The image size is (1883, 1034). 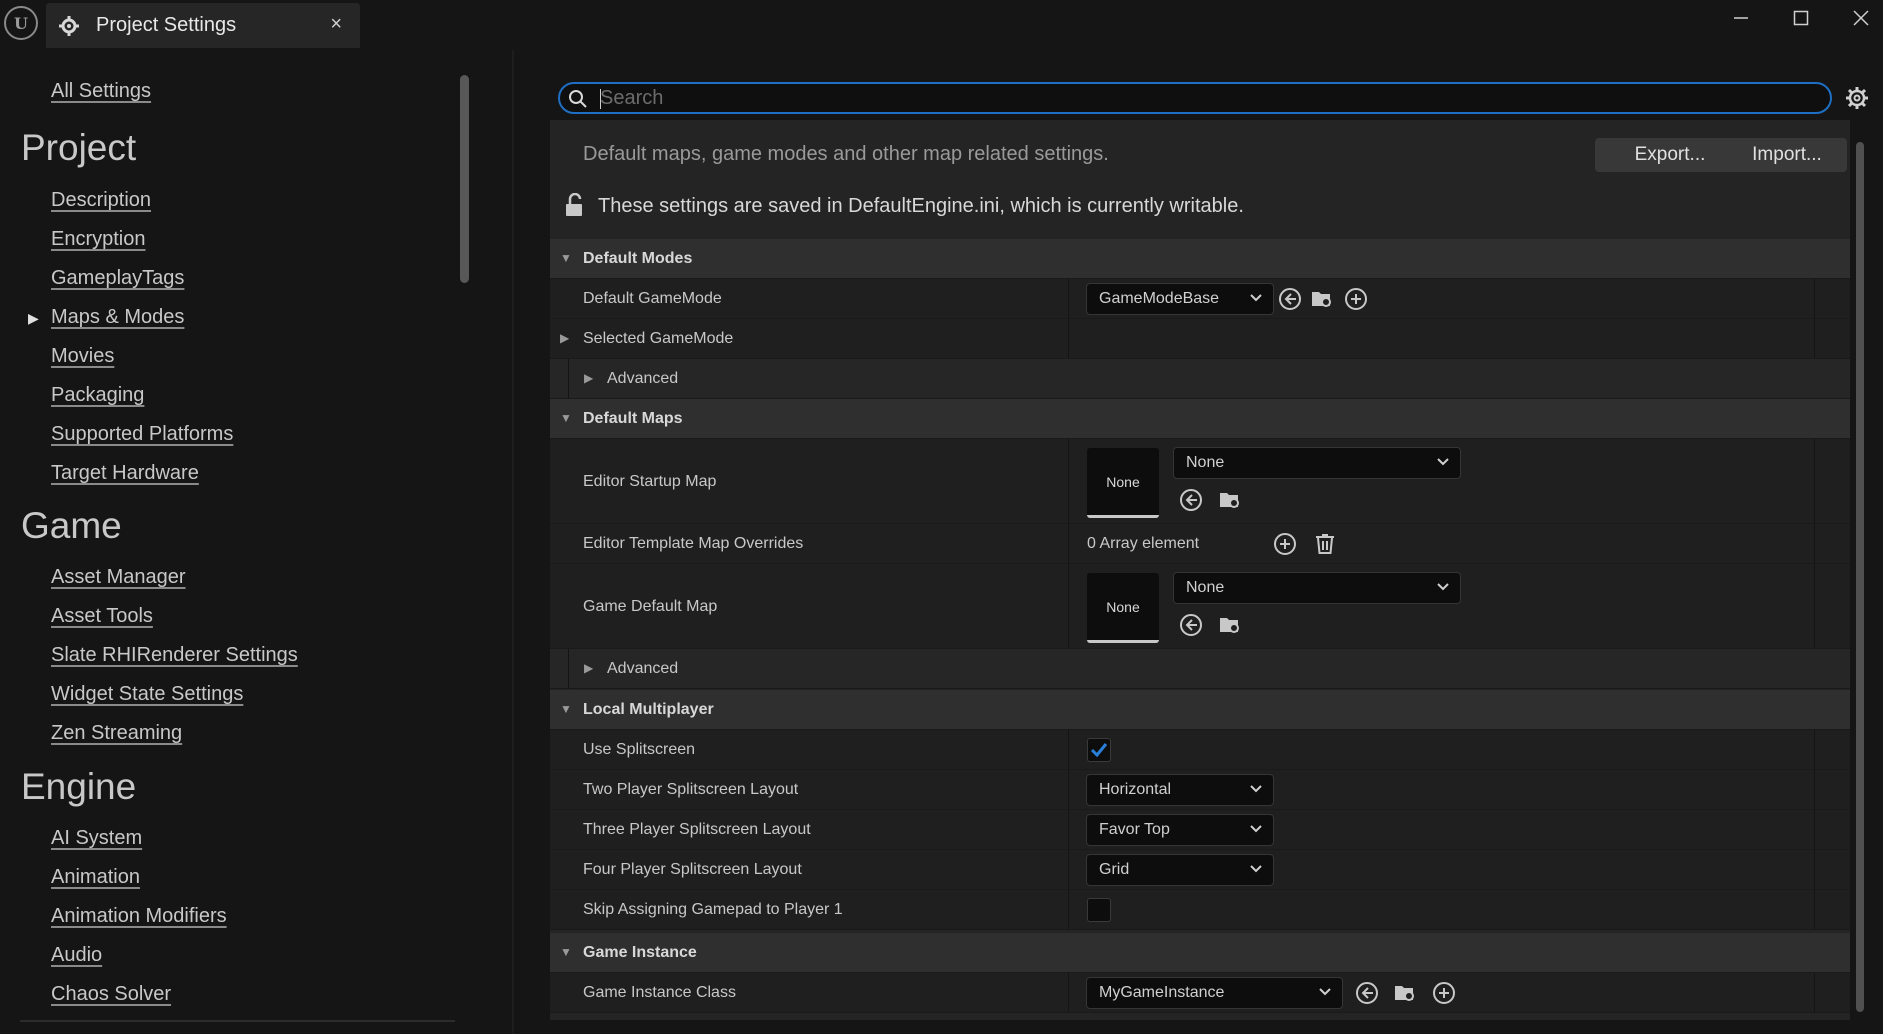 What do you see at coordinates (237, 1021) in the screenshot?
I see `sidebar-bottom-divider` at bounding box center [237, 1021].